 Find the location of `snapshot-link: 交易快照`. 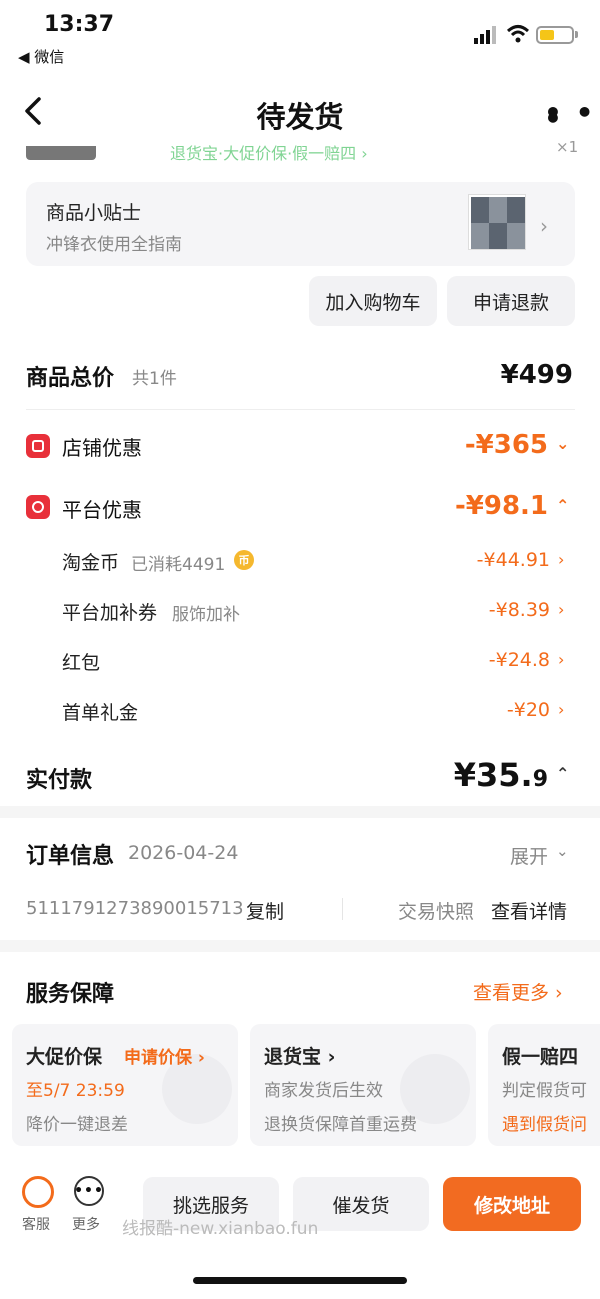

snapshot-link: 交易快照 is located at coordinates (436, 910).